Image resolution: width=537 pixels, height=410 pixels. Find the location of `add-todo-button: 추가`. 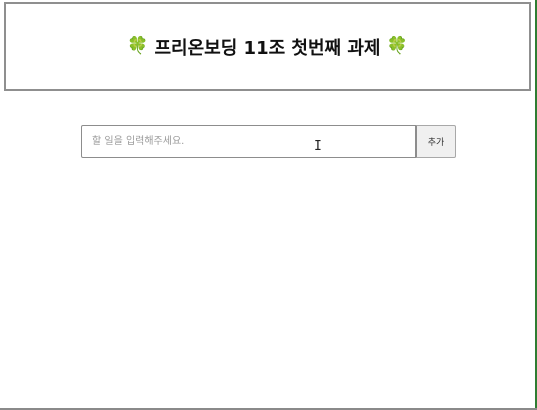

add-todo-button: 추가 is located at coordinates (436, 141).